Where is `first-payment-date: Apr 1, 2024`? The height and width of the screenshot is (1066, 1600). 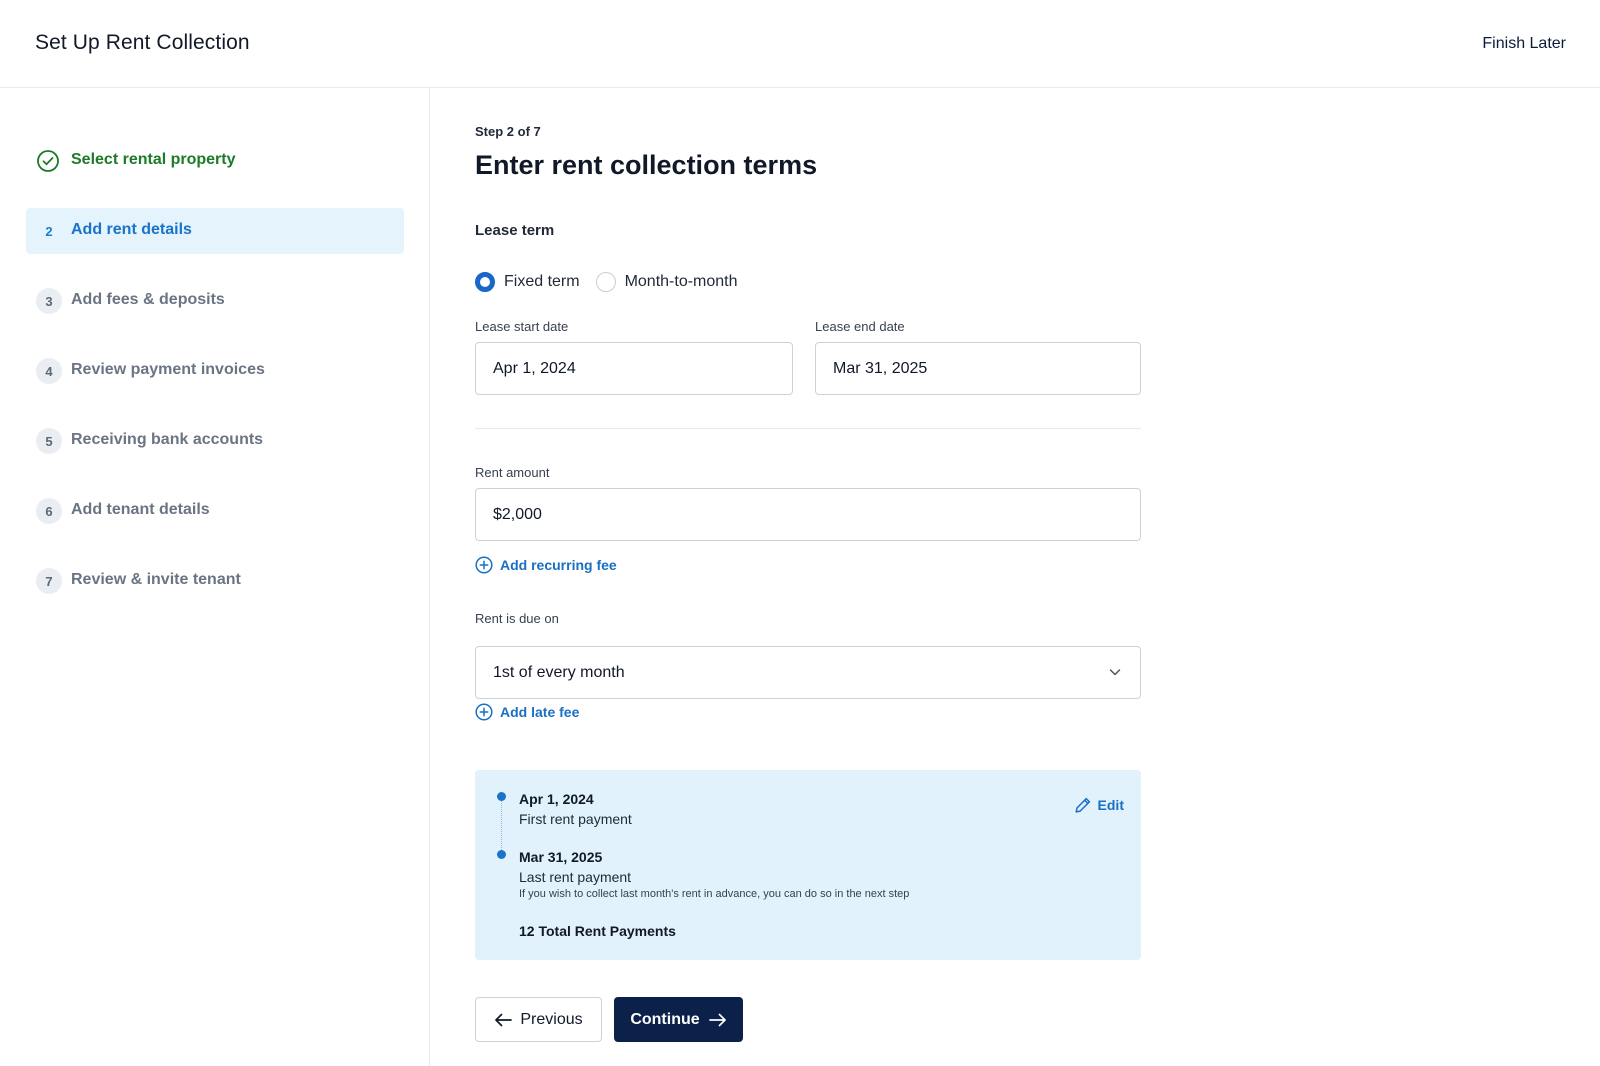
first-payment-date: Apr 1, 2024 is located at coordinates (556, 799).